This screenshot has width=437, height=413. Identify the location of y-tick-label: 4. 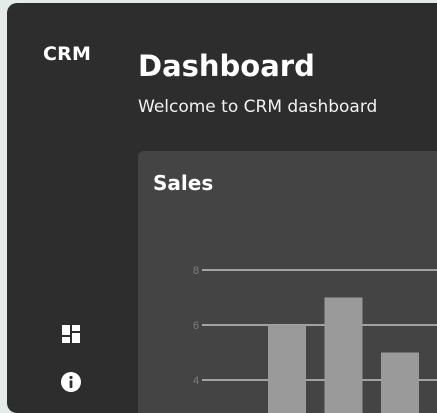
(196, 381).